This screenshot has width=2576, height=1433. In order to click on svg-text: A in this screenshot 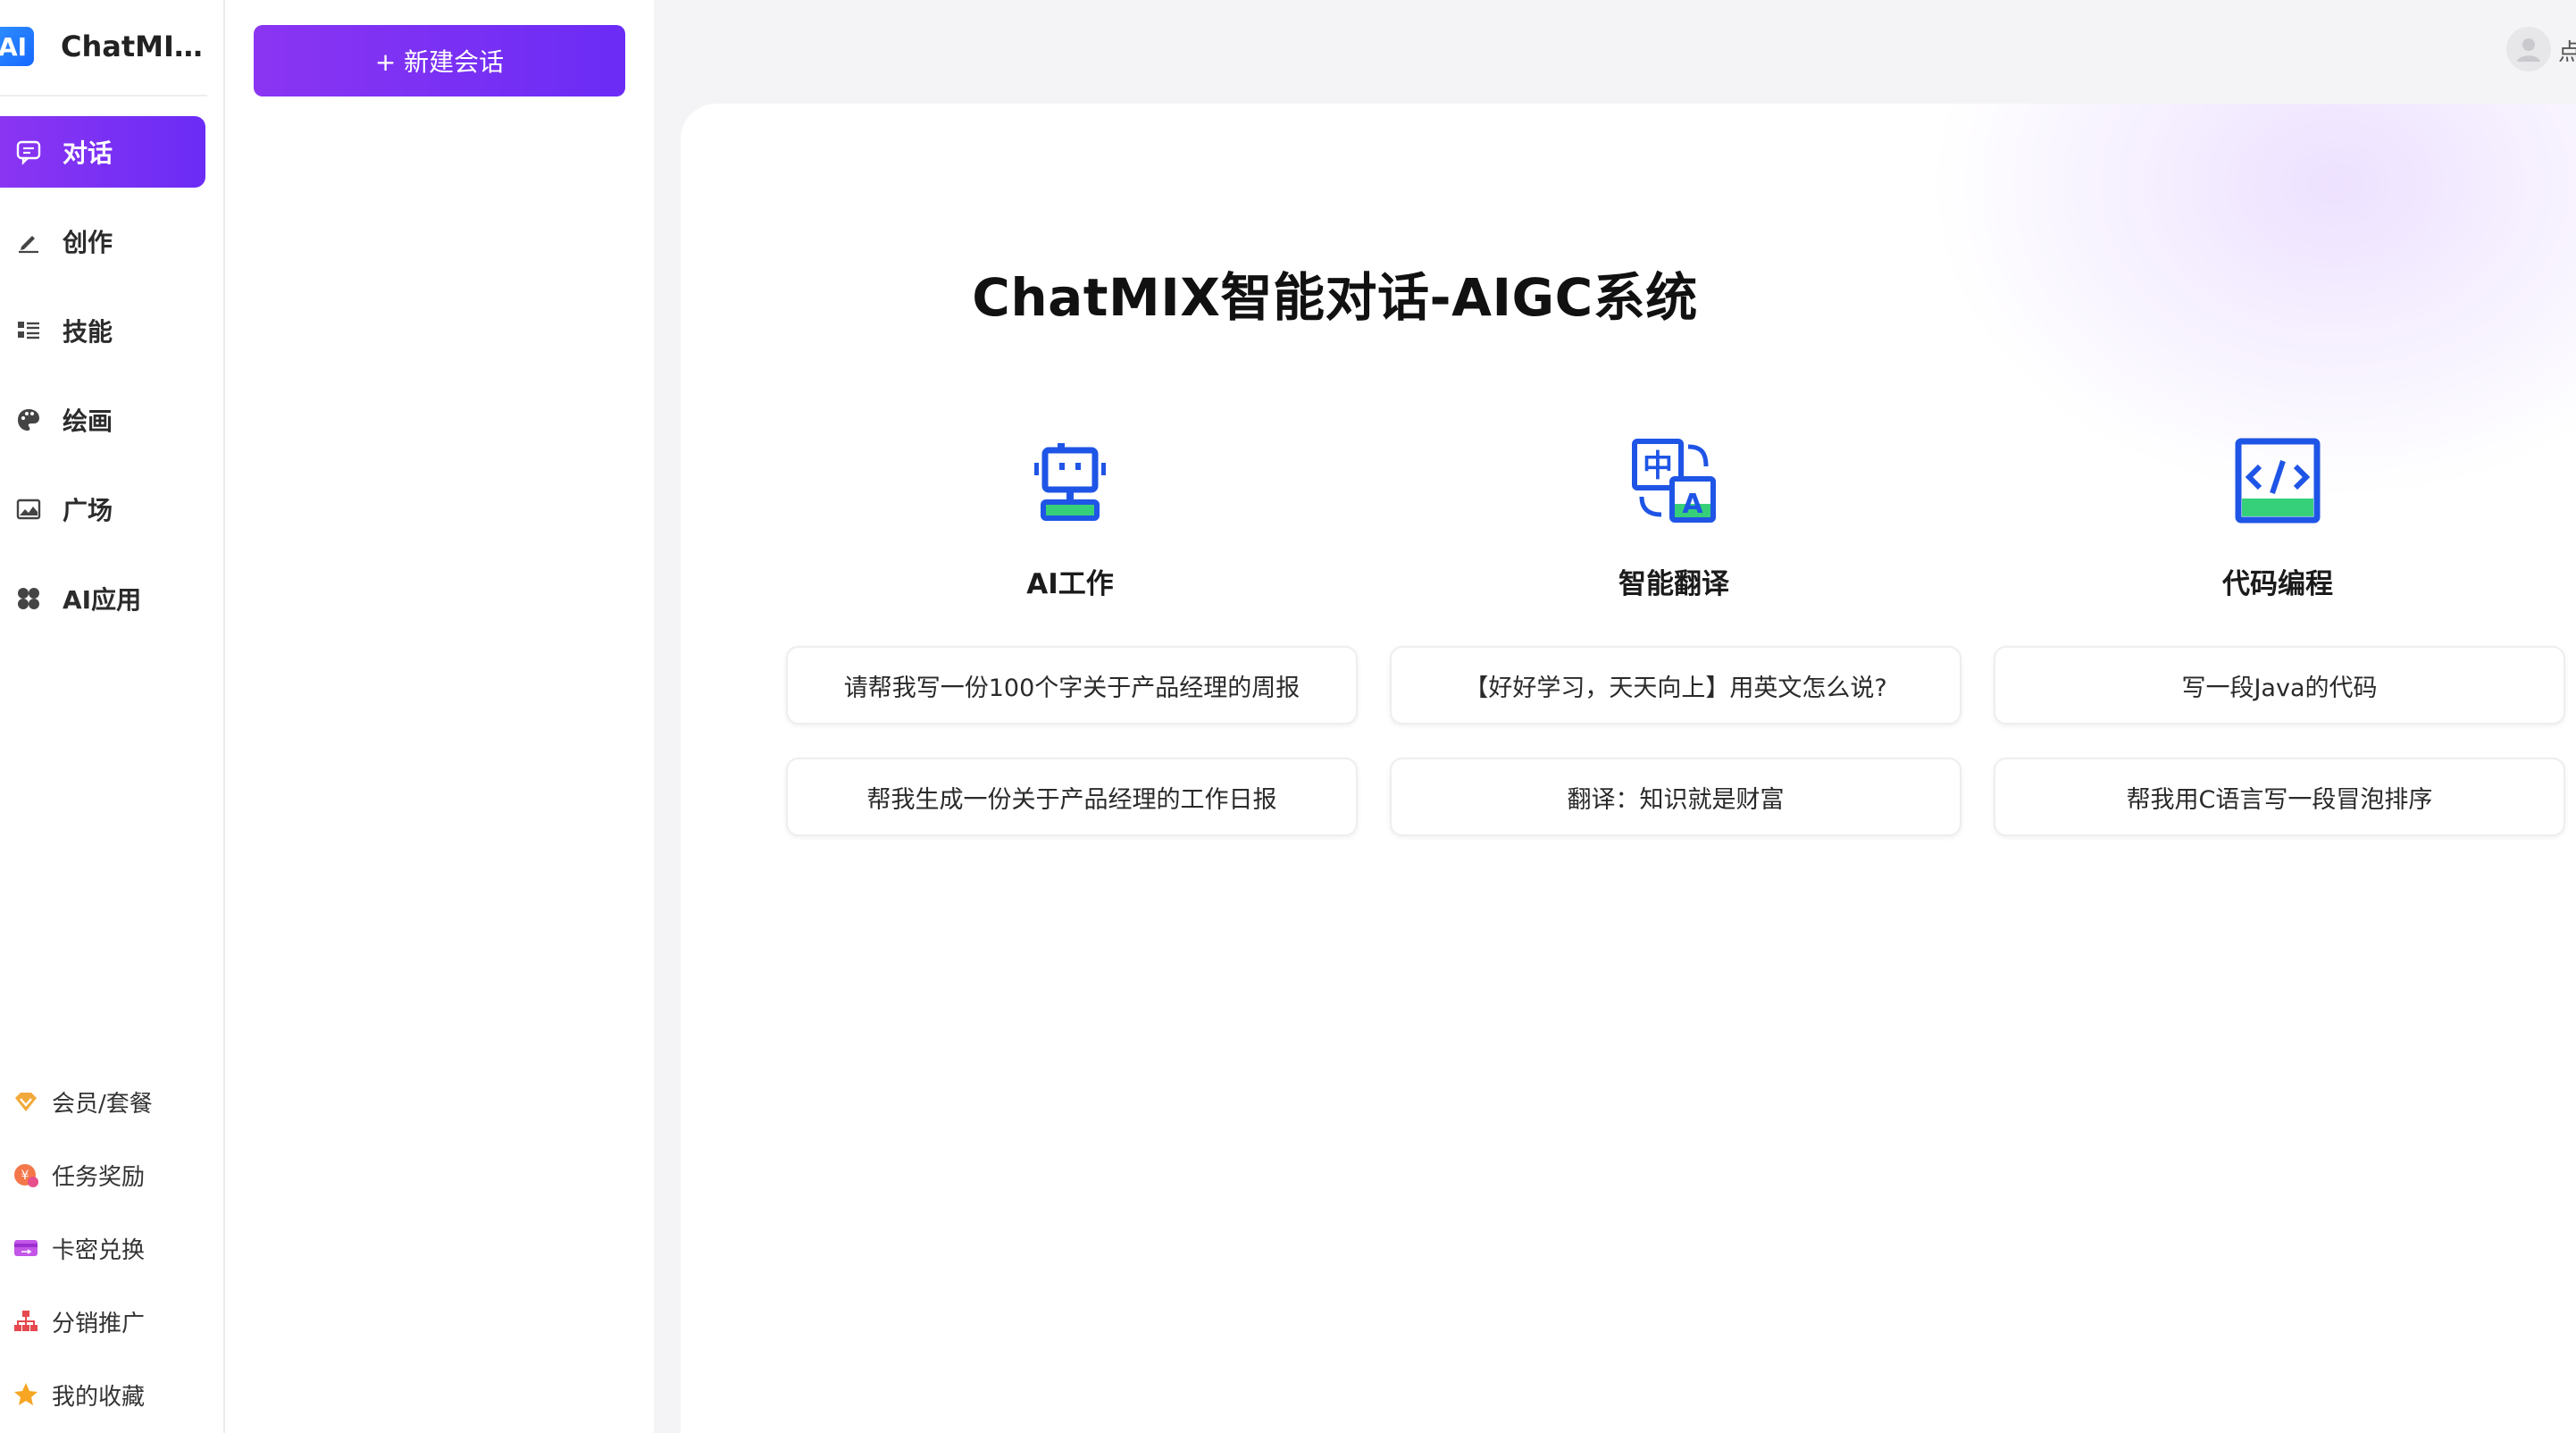, I will do `click(1693, 504)`.